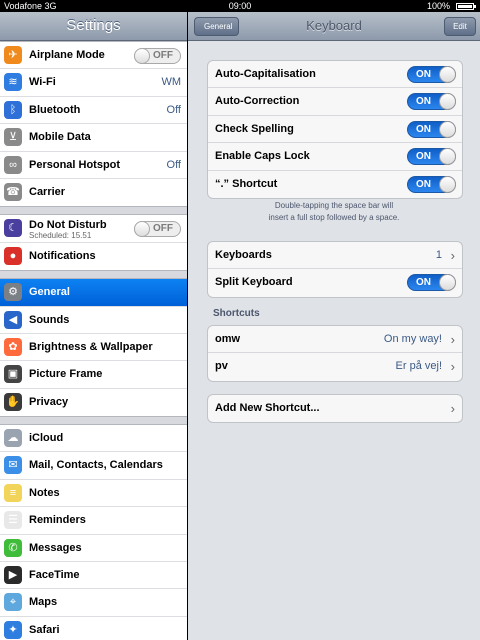 The image size is (480, 640). Describe the element at coordinates (265, 74) in the screenshot. I see `toggle-row-label: Auto-Capitalisation` at that location.